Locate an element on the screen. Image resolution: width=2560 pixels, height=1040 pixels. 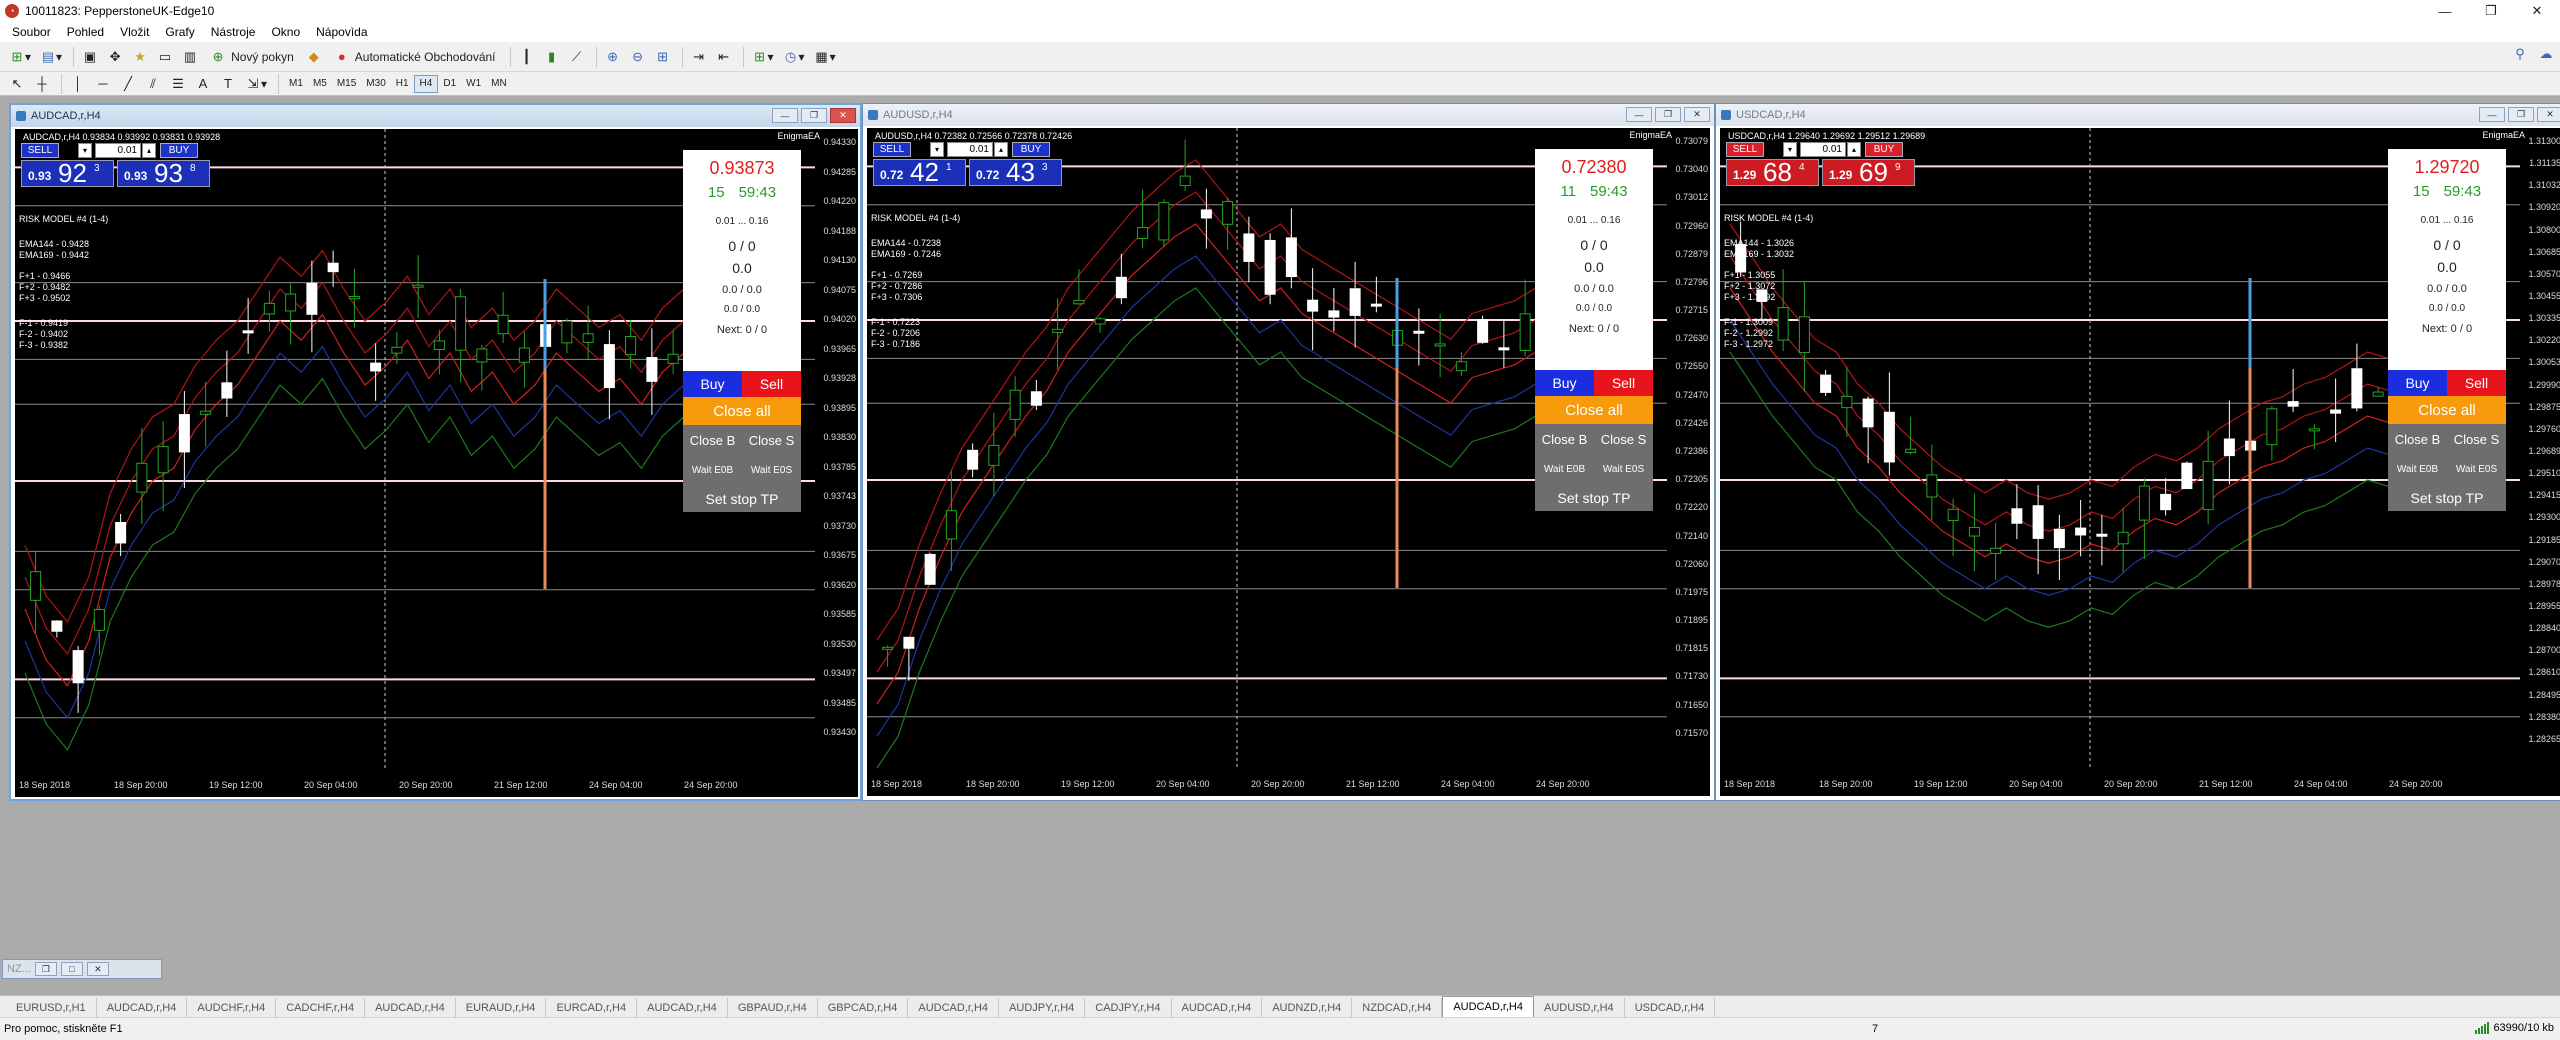
tf-m5: M5 is located at coordinates (320, 84).